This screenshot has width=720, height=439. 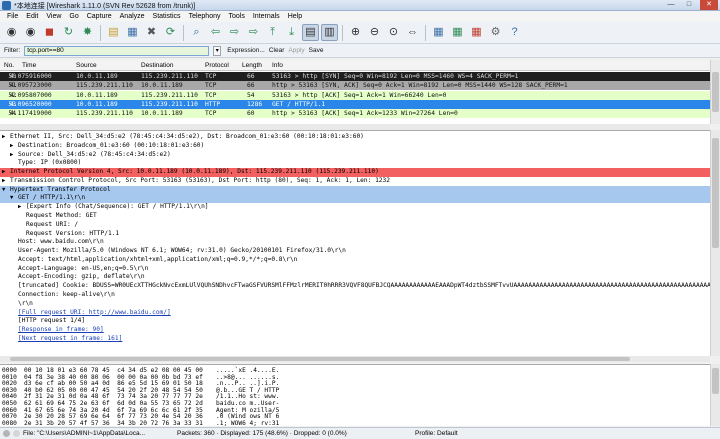 What do you see at coordinates (12, 16) in the screenshot?
I see `menu-file: File` at bounding box center [12, 16].